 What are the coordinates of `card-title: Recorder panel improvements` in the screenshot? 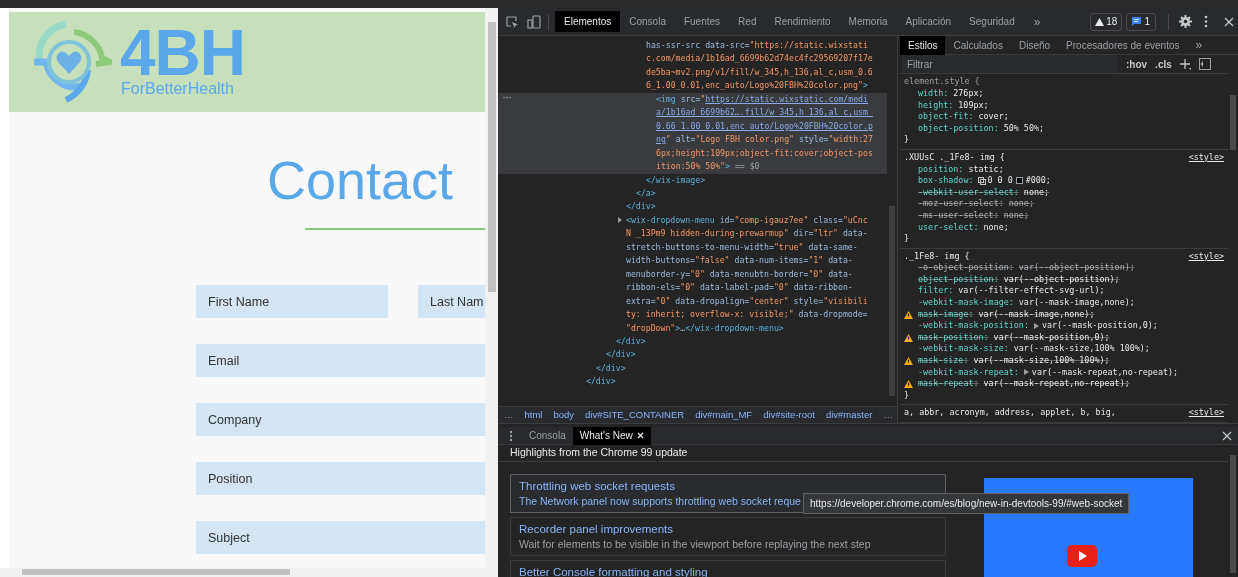 It's located at (597, 529).